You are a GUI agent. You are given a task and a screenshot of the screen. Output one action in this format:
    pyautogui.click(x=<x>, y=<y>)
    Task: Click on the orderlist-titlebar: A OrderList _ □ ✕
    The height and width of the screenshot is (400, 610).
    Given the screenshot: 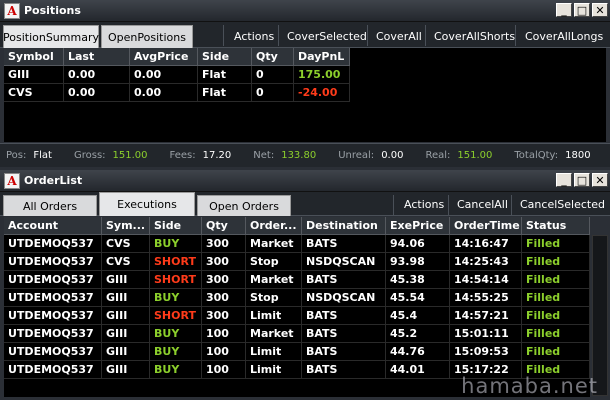 What is the action you would take?
    pyautogui.click(x=305, y=181)
    